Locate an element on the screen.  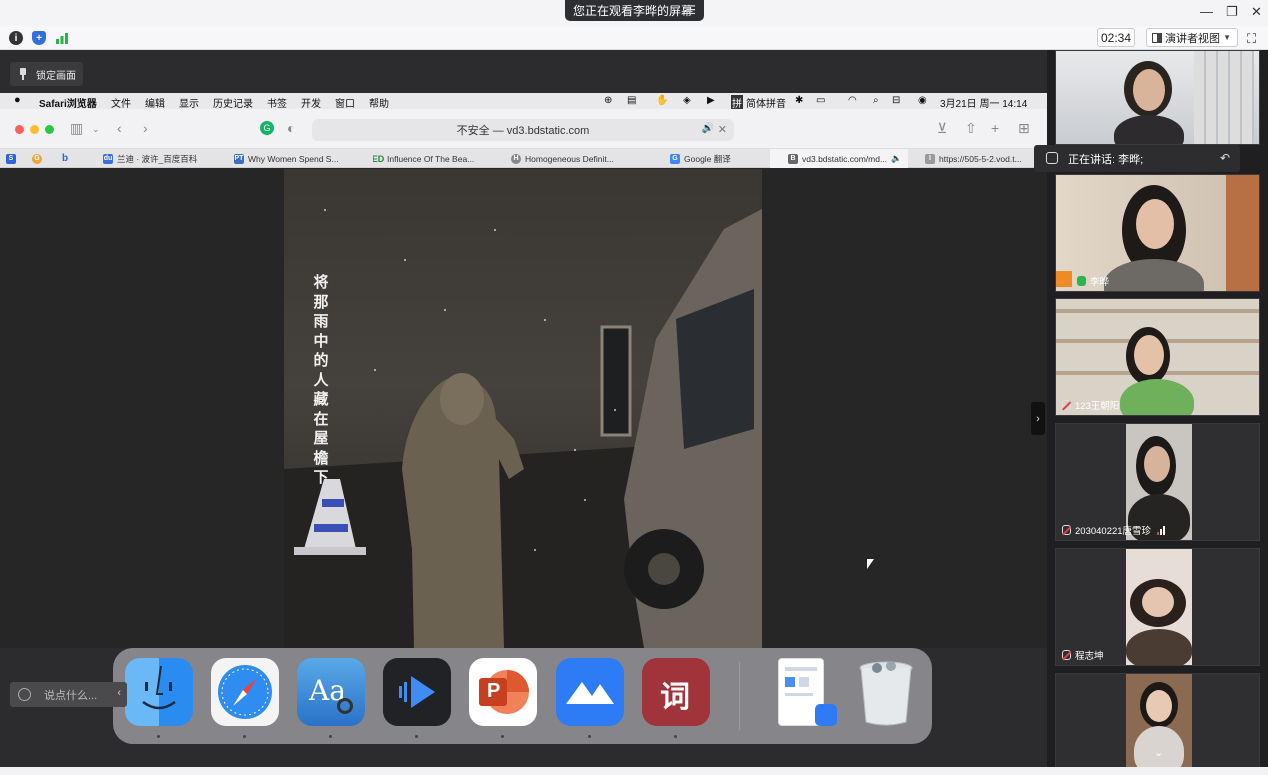
zoom-window-icon is located at coordinates (49, 129).